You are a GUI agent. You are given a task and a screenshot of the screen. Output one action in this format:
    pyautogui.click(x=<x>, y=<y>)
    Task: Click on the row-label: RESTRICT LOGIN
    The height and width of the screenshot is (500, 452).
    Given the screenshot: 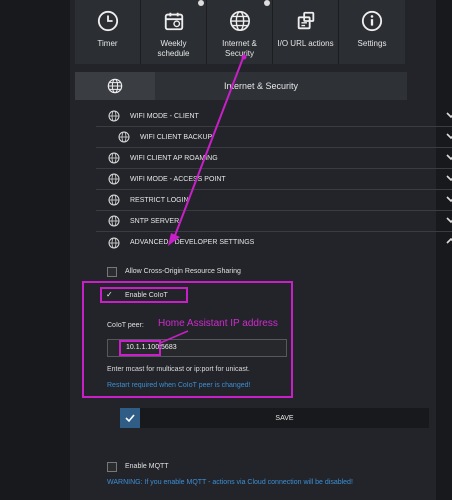 What is the action you would take?
    pyautogui.click(x=159, y=200)
    